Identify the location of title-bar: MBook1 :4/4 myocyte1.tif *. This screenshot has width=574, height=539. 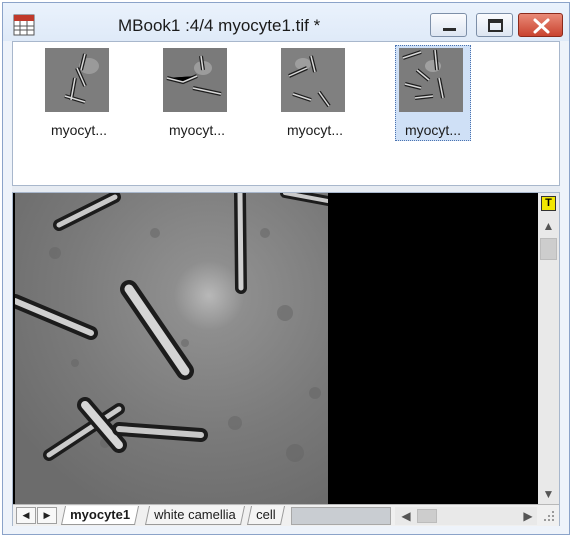
(286, 22).